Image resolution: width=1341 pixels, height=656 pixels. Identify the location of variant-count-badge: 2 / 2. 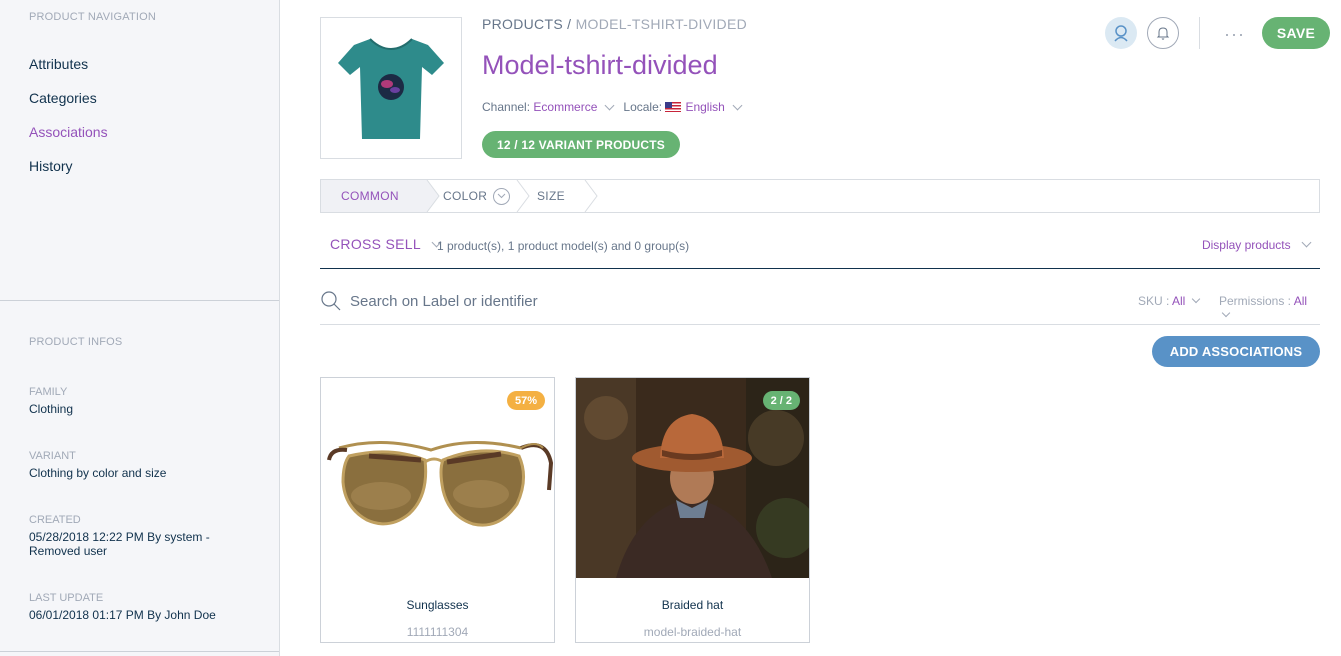
(781, 400).